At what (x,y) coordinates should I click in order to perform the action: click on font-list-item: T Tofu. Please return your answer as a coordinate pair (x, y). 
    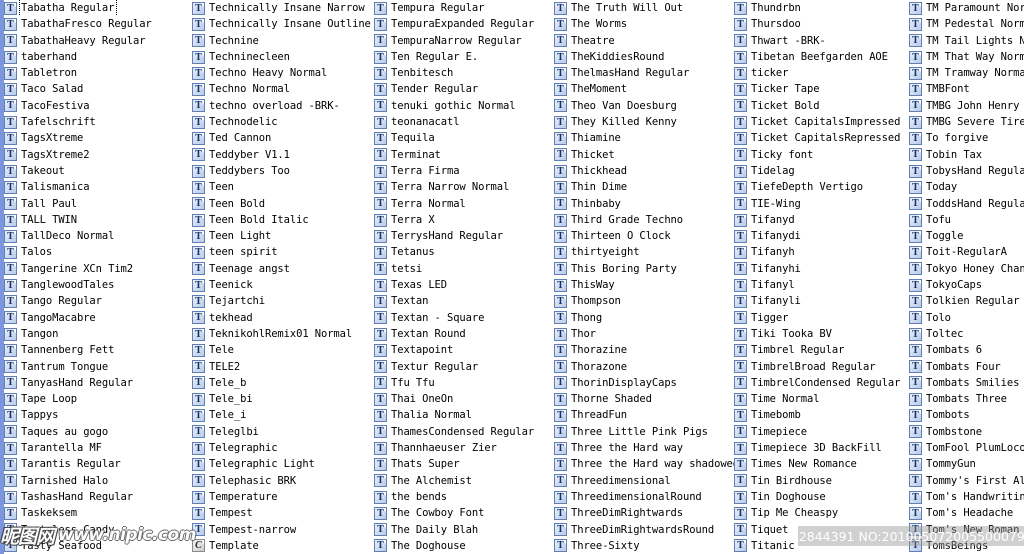
    Looking at the image, I should click on (964, 220).